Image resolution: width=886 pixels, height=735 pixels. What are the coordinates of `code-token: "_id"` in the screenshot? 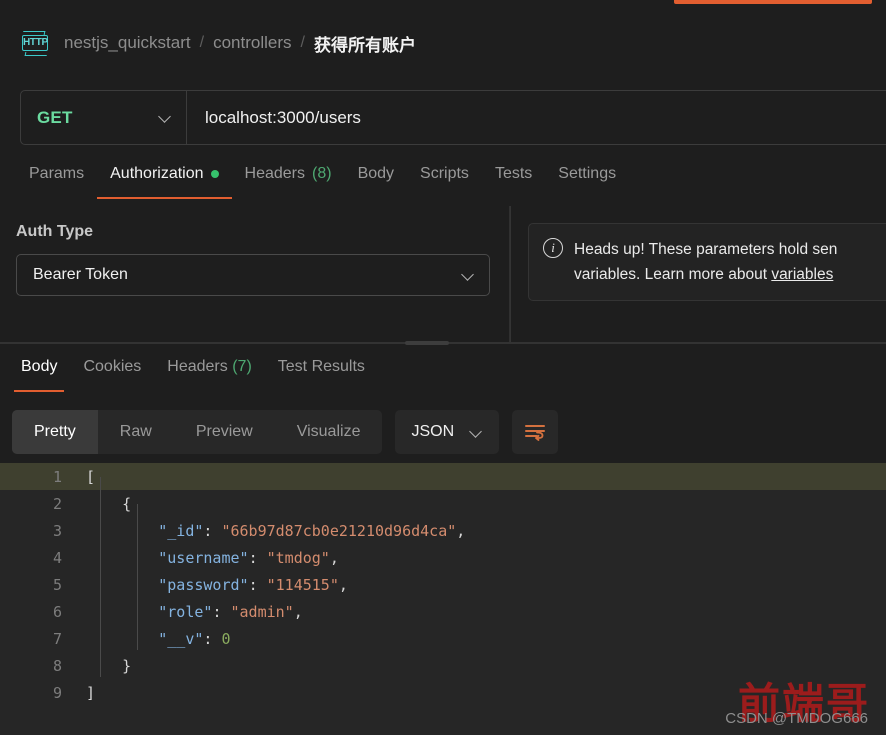 It's located at (181, 530).